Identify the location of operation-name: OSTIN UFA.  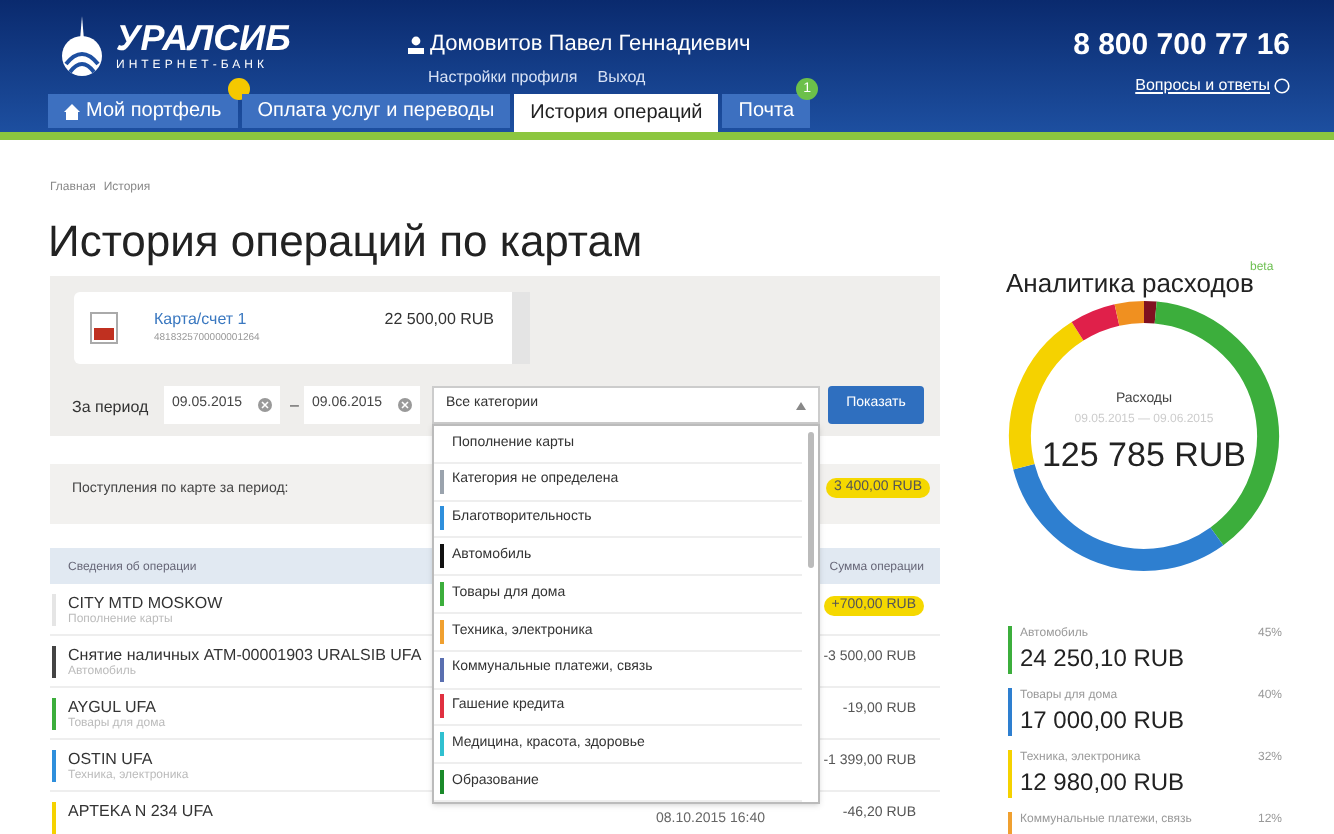
(110, 758).